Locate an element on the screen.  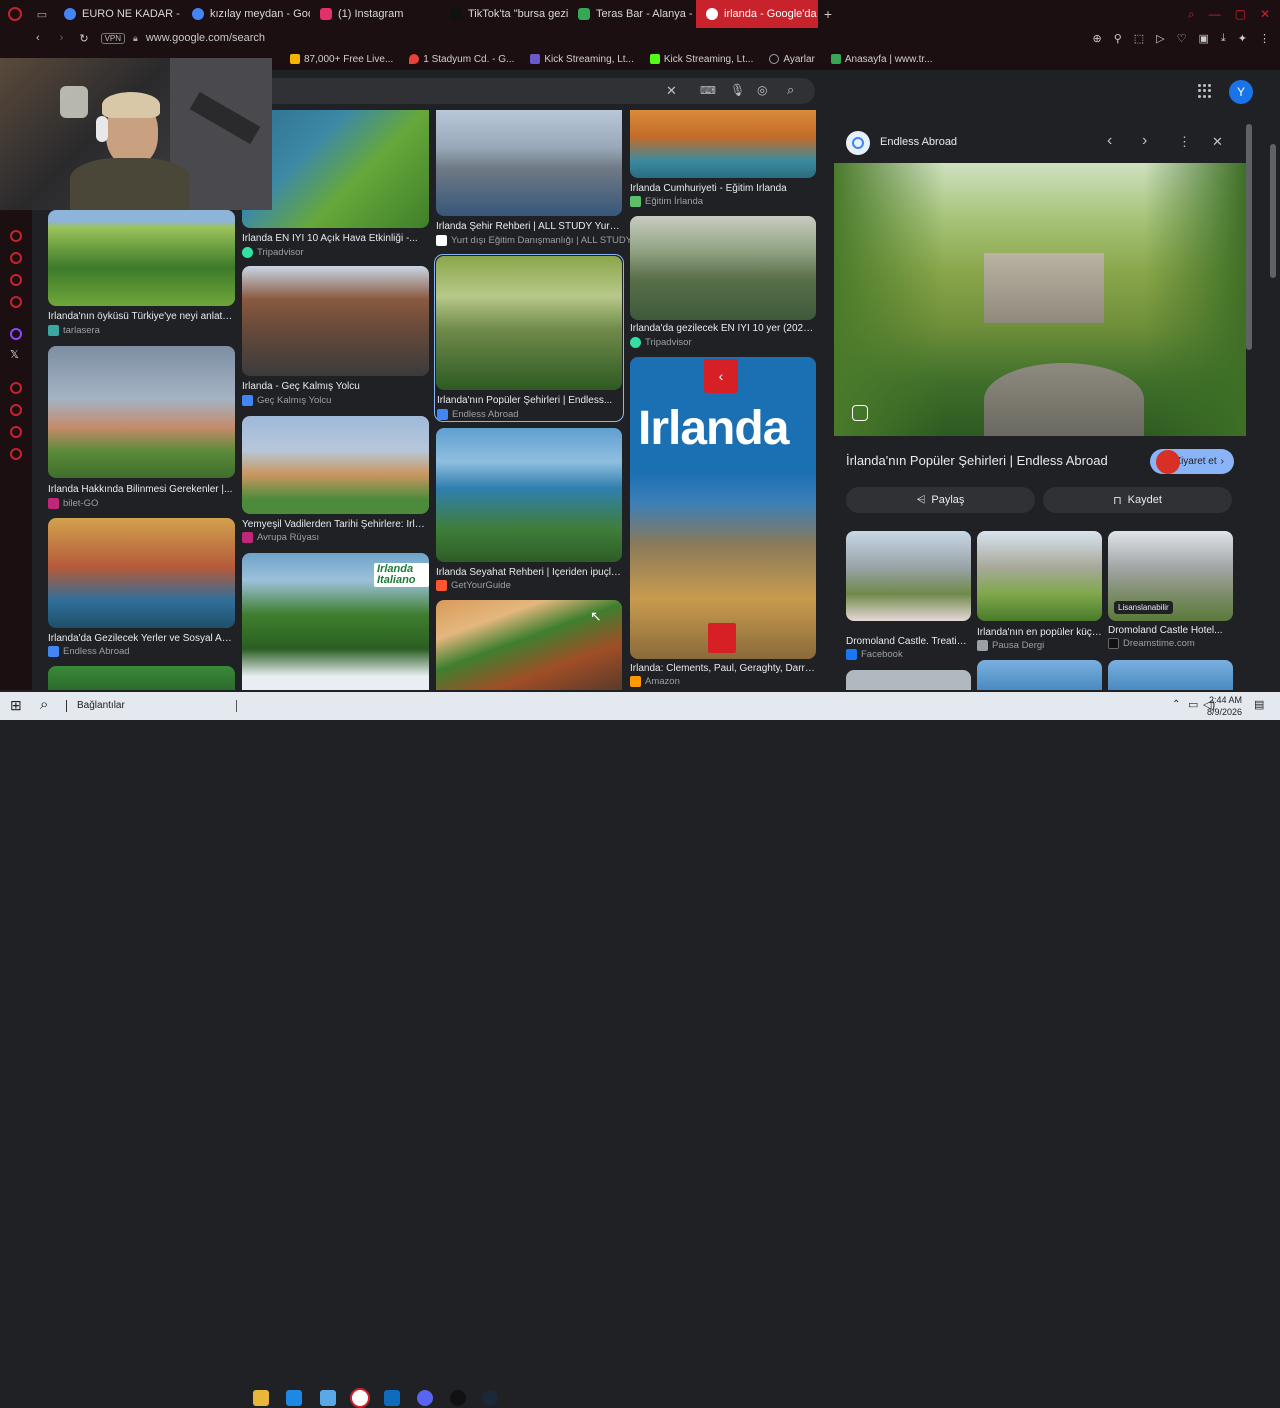
notification-icon: ▤ is located at coordinates (1259, 704).